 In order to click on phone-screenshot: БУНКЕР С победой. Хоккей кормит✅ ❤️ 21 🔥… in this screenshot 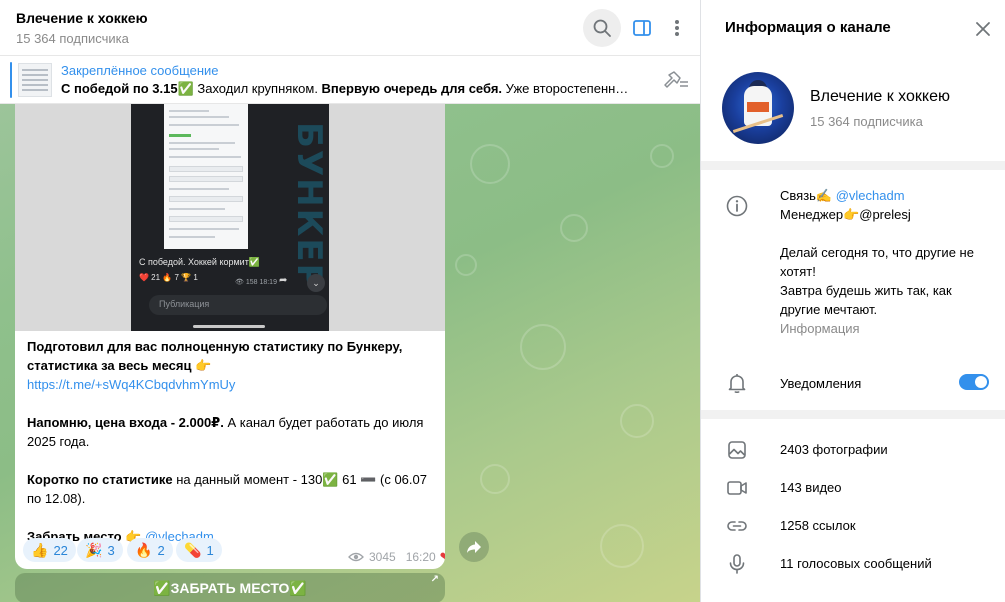, I will do `click(230, 217)`.